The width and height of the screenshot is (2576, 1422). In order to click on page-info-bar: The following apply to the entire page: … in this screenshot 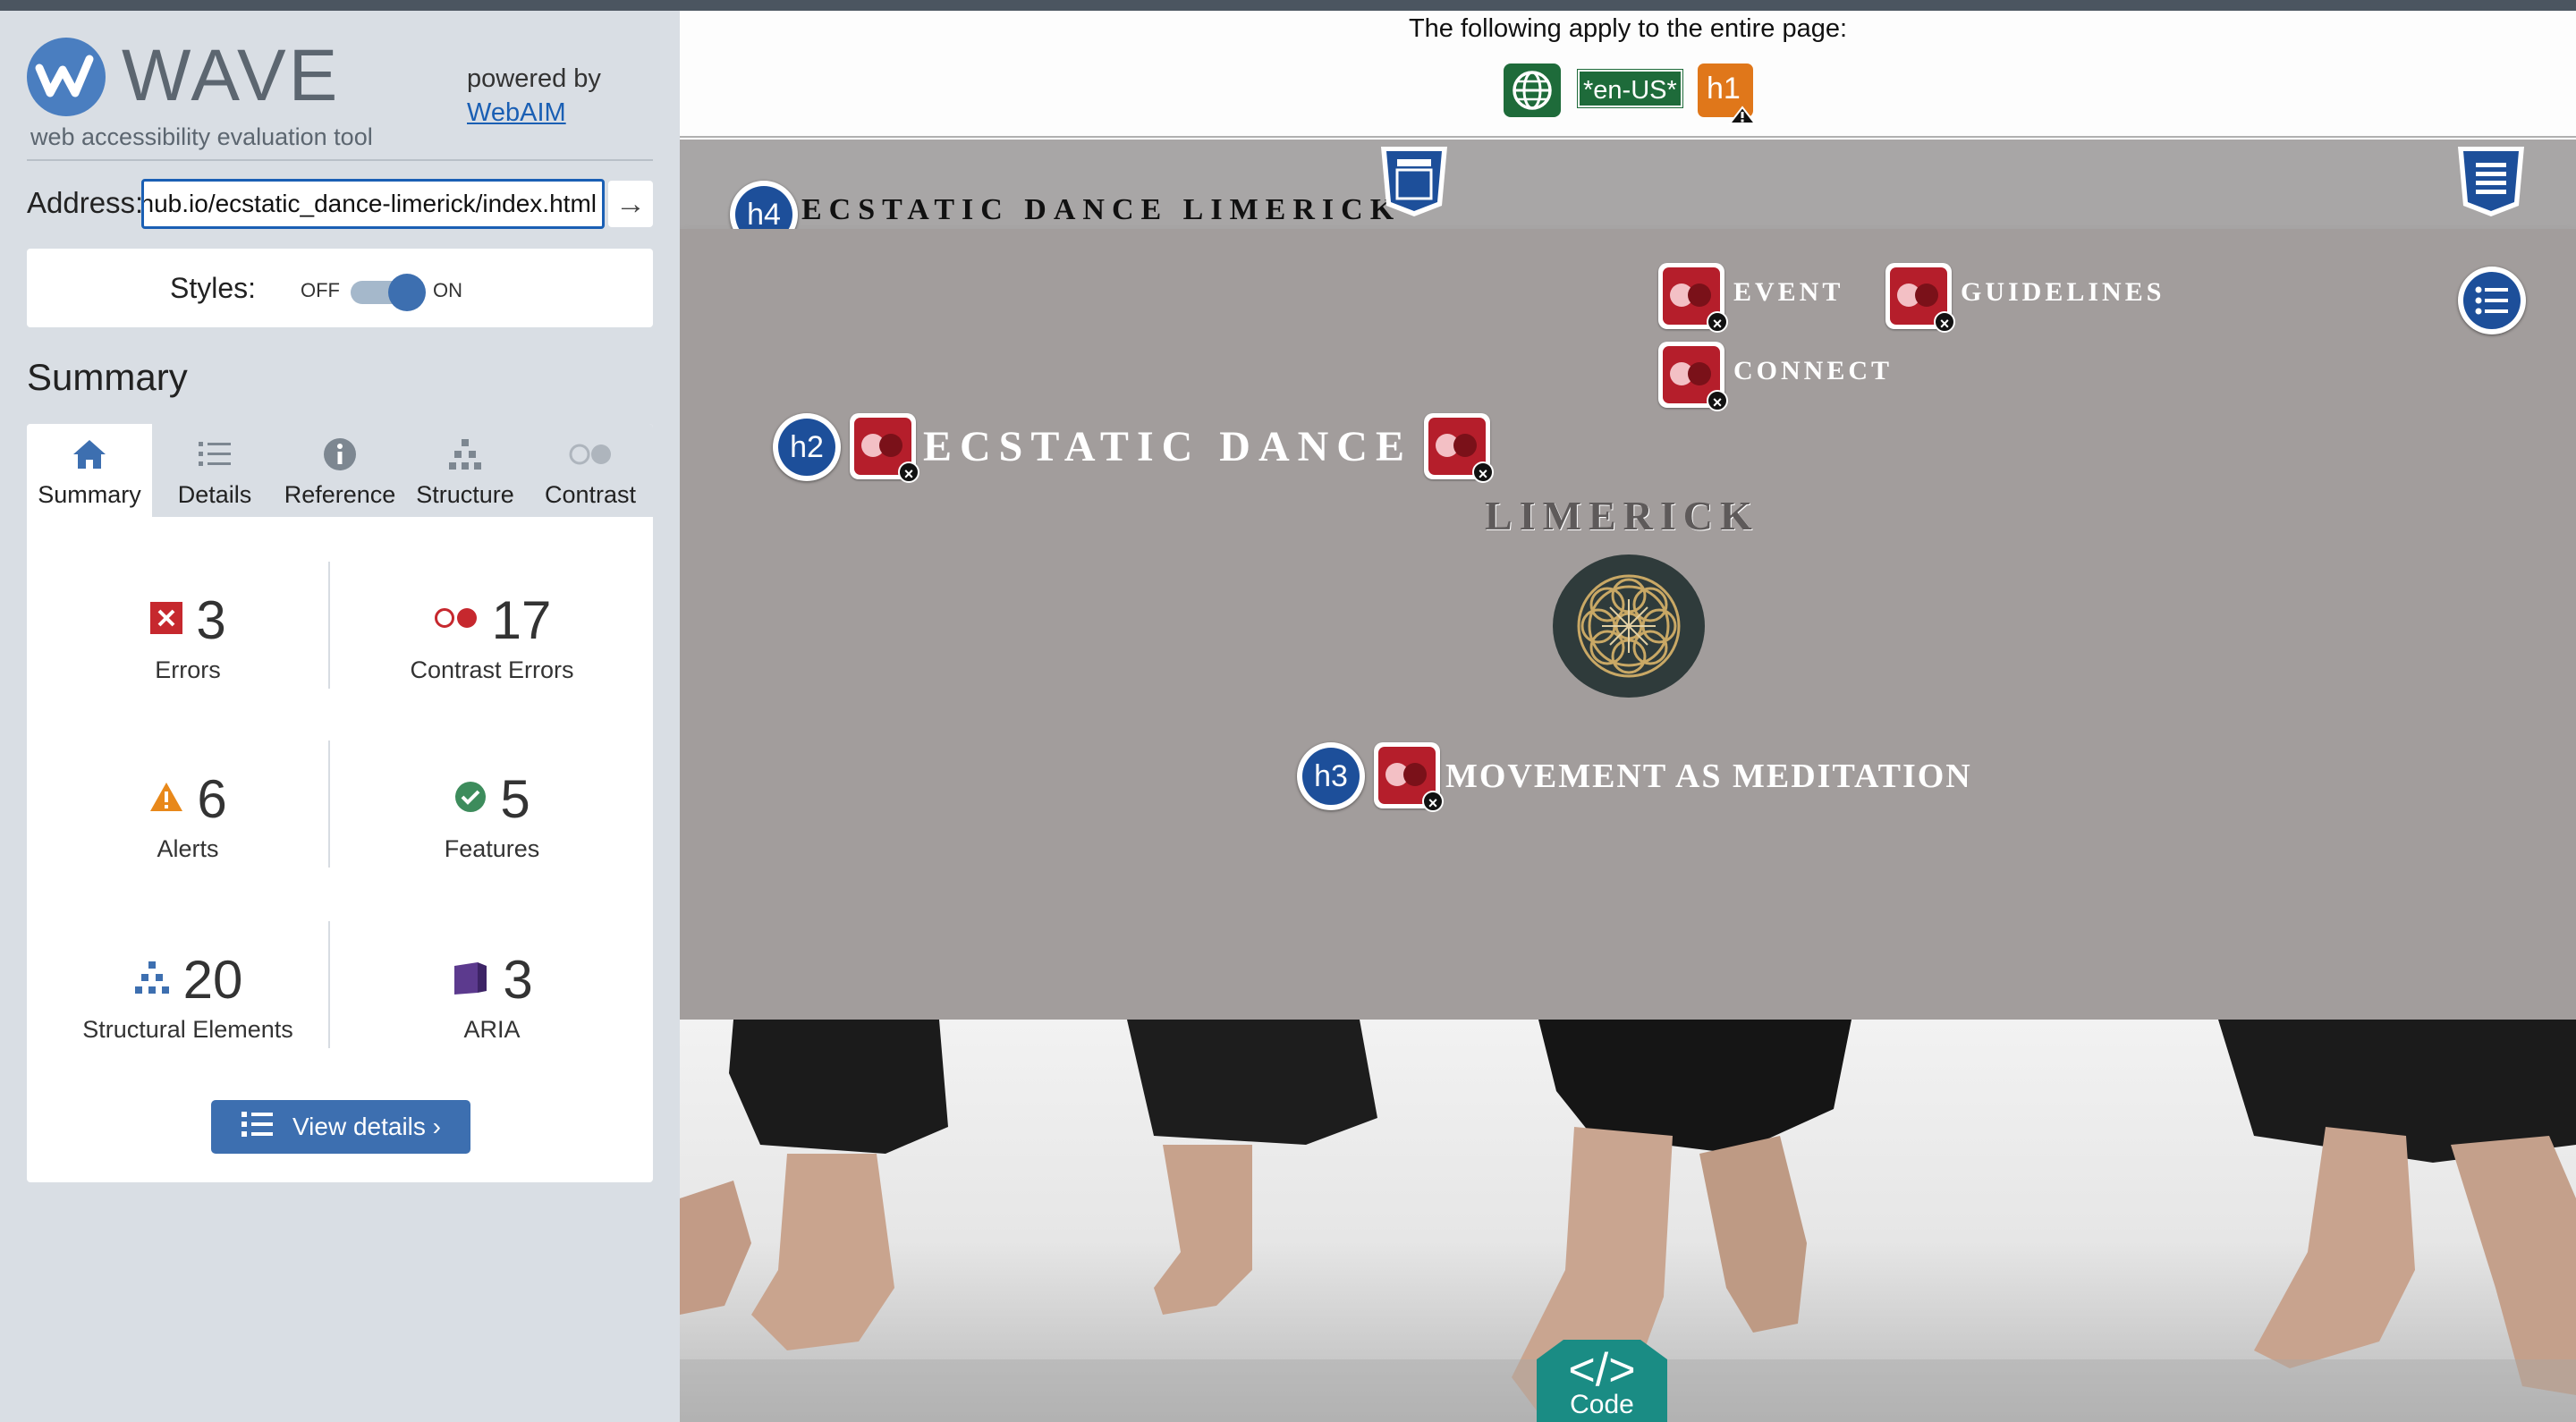, I will do `click(1628, 74)`.